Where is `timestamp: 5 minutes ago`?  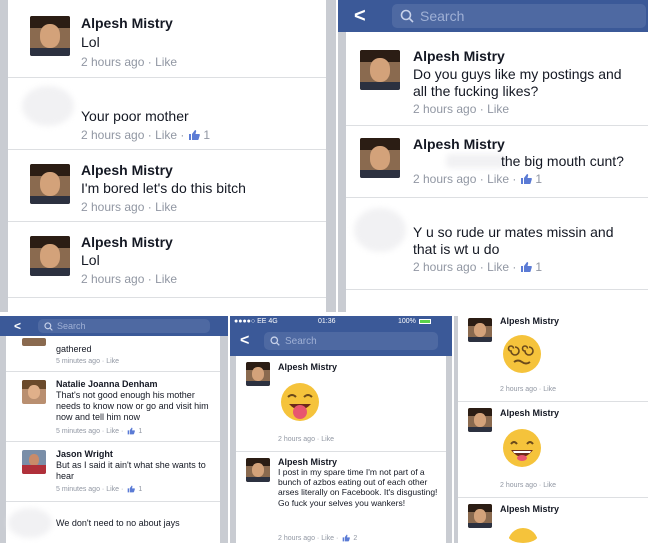
timestamp: 5 minutes ago is located at coordinates (78, 431).